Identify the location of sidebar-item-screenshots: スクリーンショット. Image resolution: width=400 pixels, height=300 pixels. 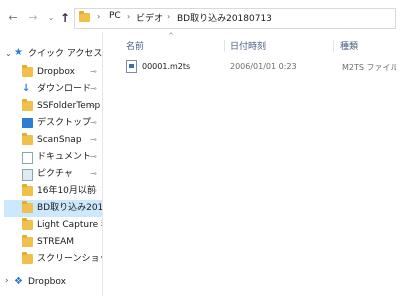
(53, 259).